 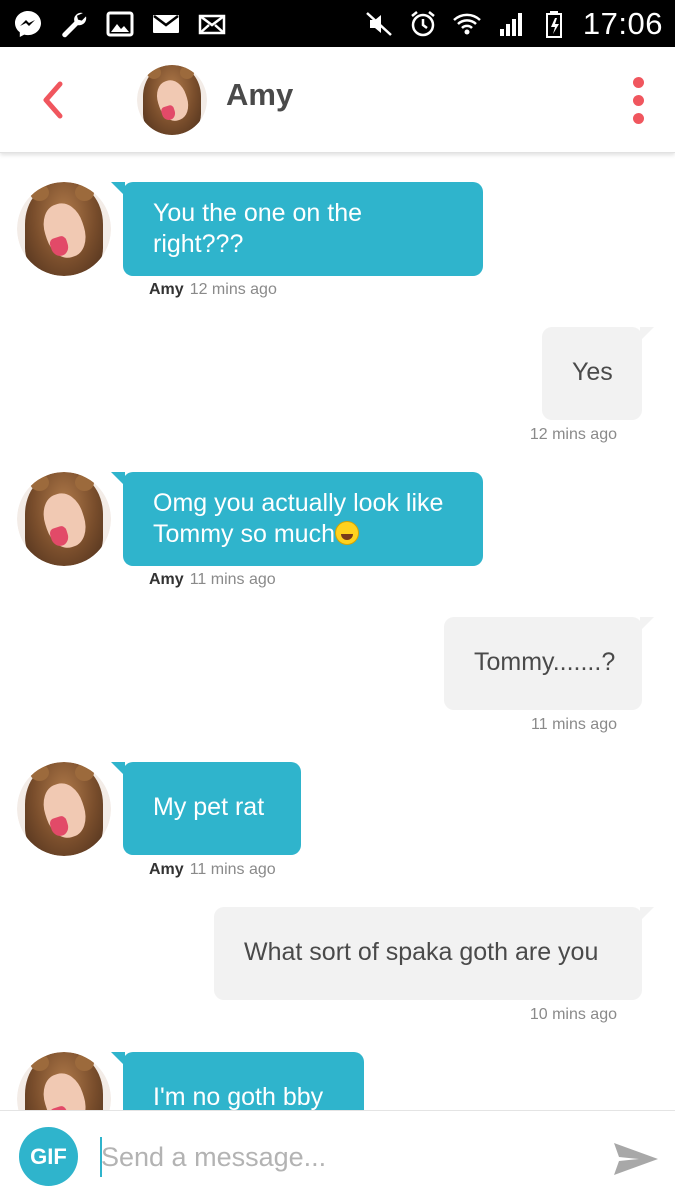 What do you see at coordinates (172, 100) in the screenshot?
I see `contact-avatar` at bounding box center [172, 100].